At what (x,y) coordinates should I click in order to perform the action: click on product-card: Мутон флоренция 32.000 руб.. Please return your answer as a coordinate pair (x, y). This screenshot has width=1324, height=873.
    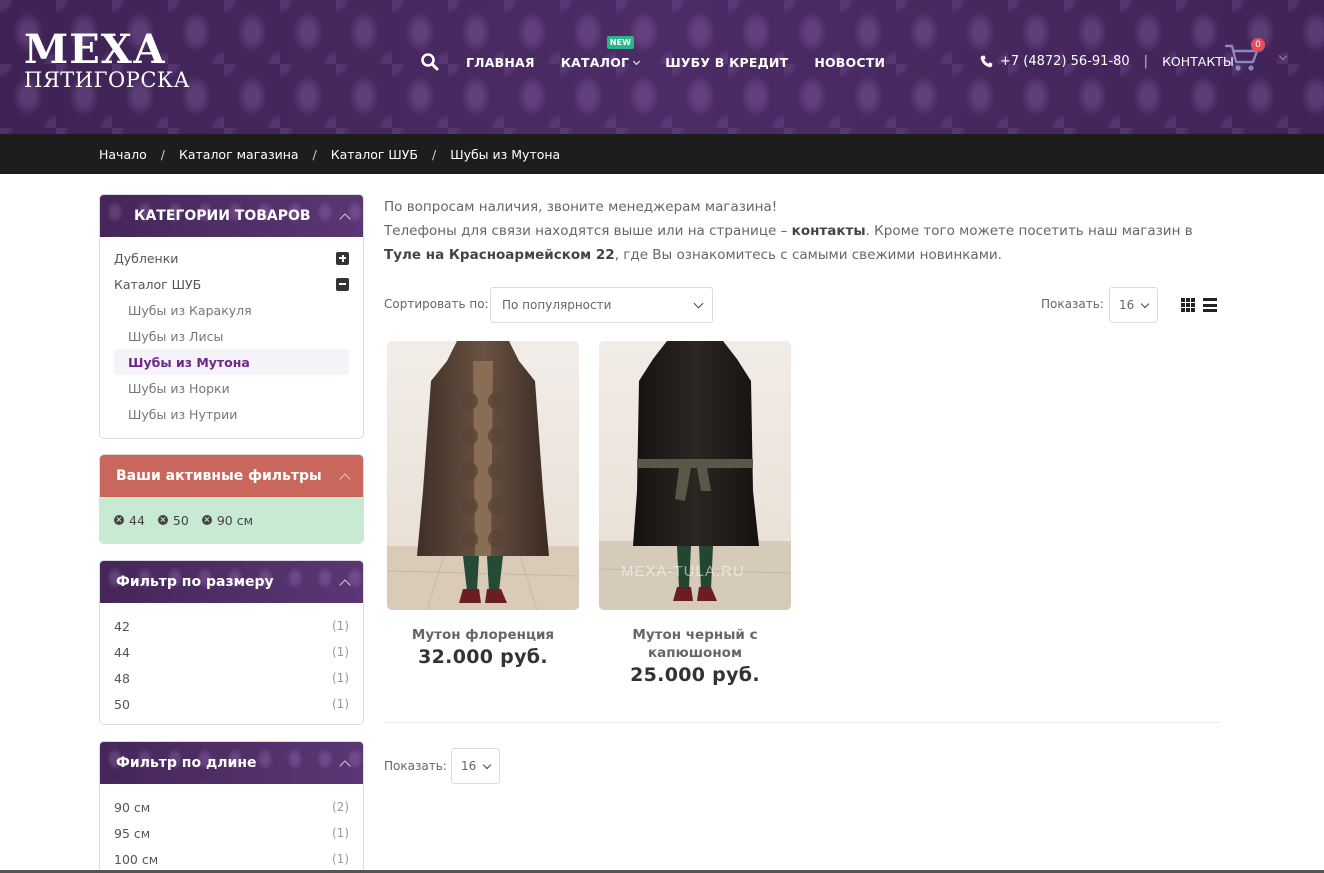
    Looking at the image, I should click on (483, 504).